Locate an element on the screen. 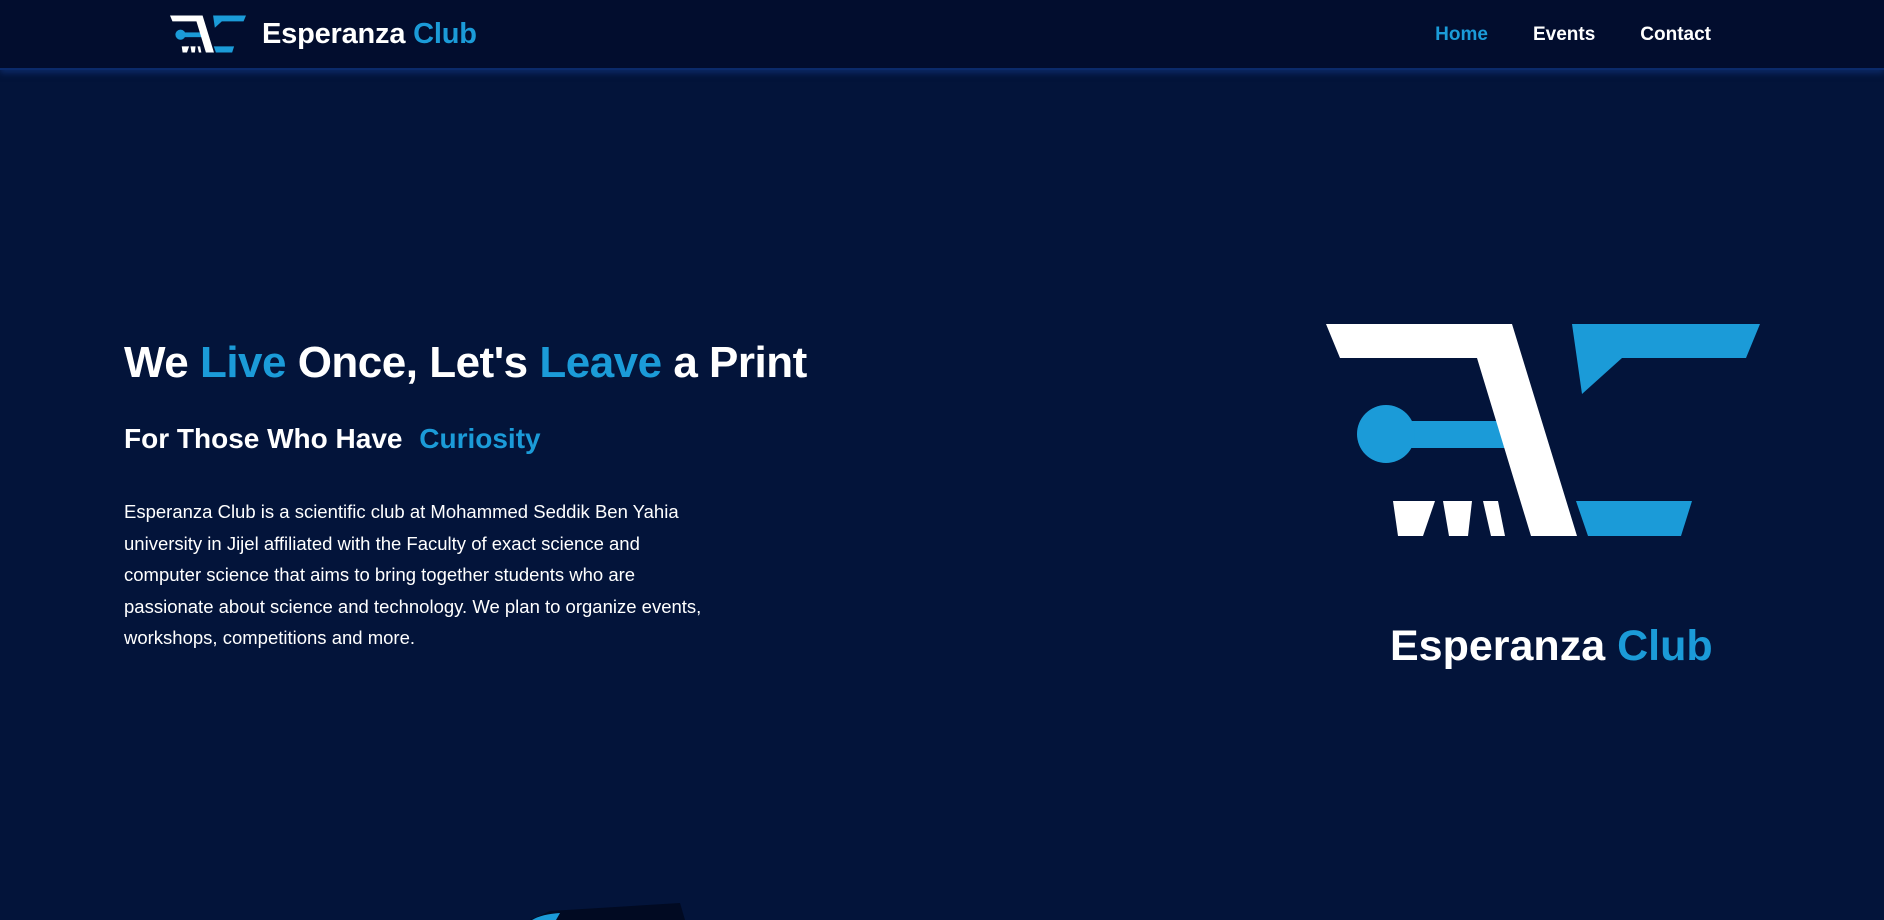  showcase-brand-accent: Club is located at coordinates (1665, 646).